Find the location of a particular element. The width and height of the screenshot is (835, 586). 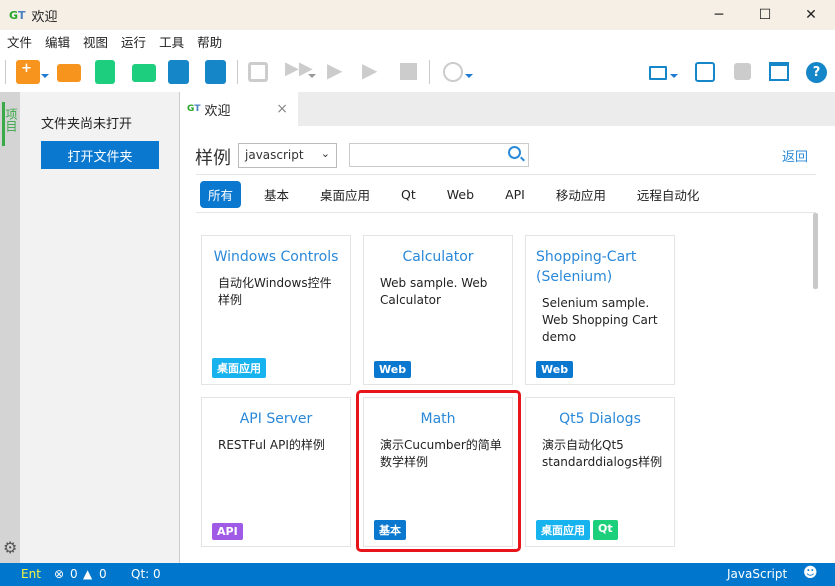

layout-icon is located at coordinates (779, 71).